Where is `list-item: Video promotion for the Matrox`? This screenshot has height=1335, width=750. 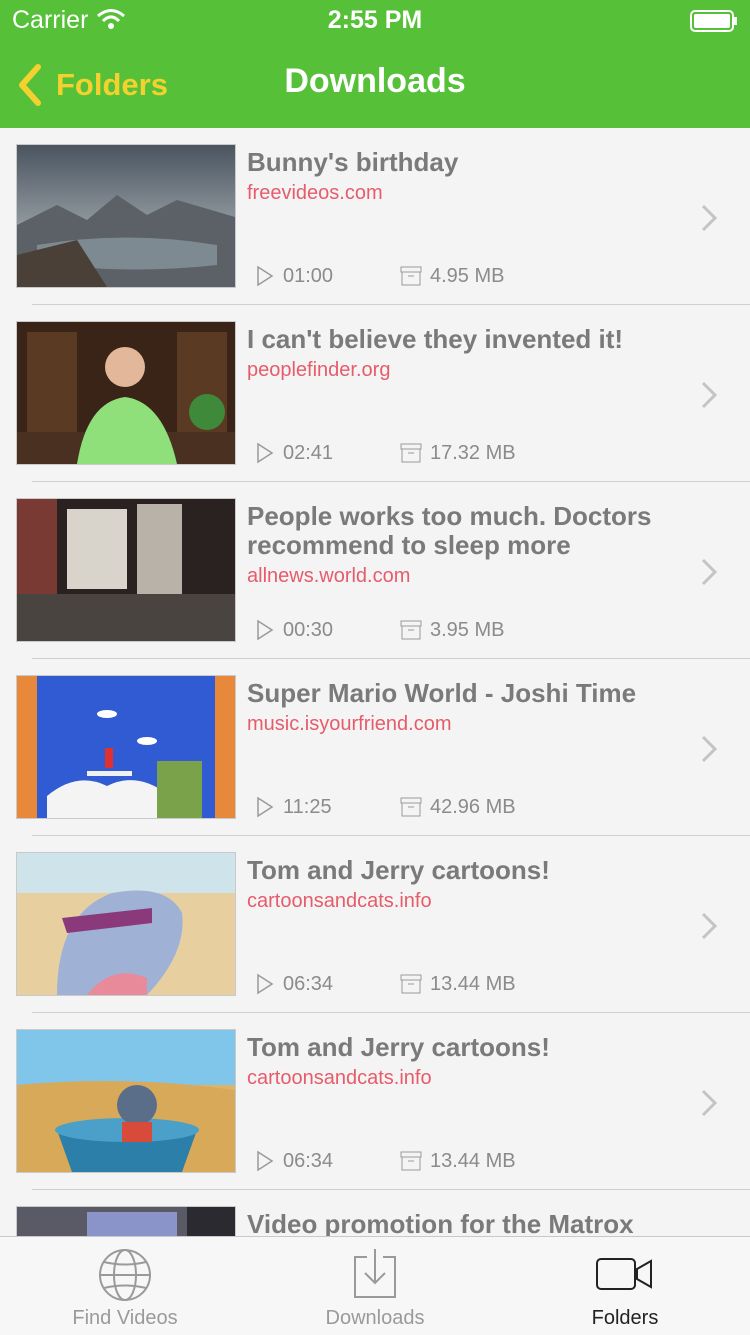
list-item: Video promotion for the Matrox is located at coordinates (375, 1213).